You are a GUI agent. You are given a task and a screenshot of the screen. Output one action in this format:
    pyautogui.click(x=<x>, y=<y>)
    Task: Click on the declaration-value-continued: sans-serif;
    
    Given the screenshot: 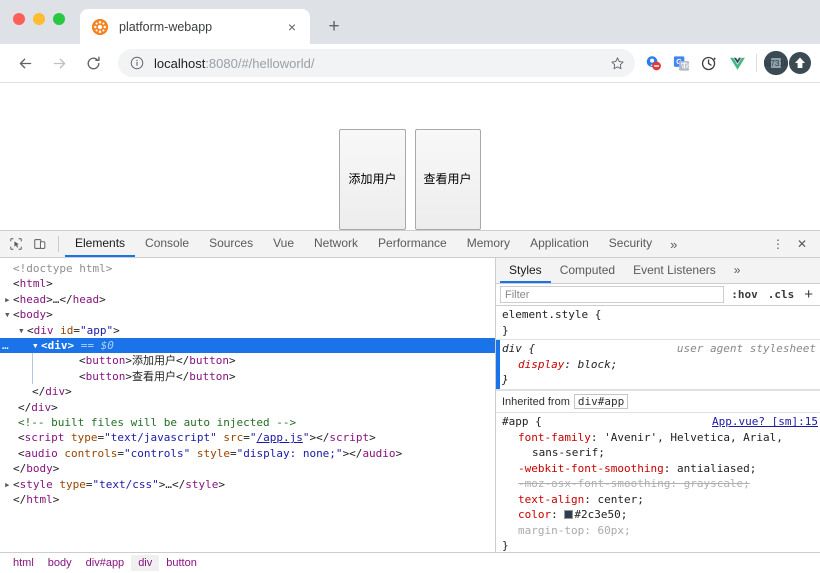 What is the action you would take?
    pyautogui.click(x=661, y=453)
    